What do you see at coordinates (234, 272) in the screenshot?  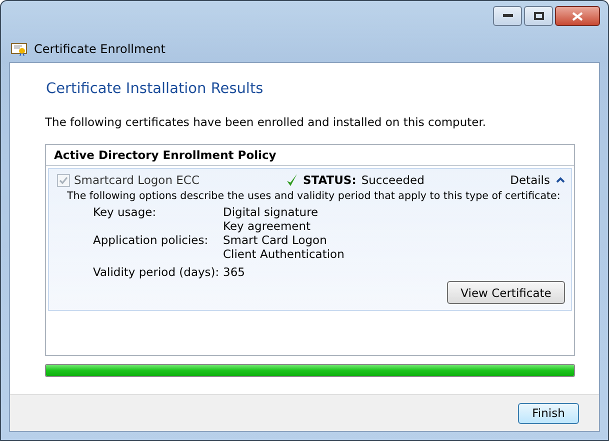 I see `property-value: 365` at bounding box center [234, 272].